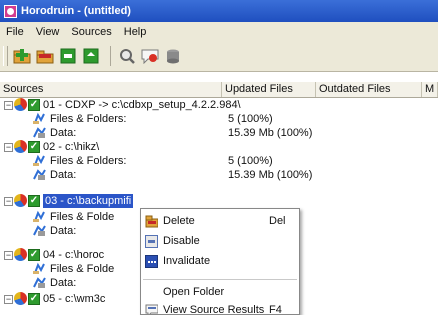 Image resolution: width=438 pixels, height=315 pixels. What do you see at coordinates (220, 221) in the screenshot?
I see `context-menu-delete: Delete Del` at bounding box center [220, 221].